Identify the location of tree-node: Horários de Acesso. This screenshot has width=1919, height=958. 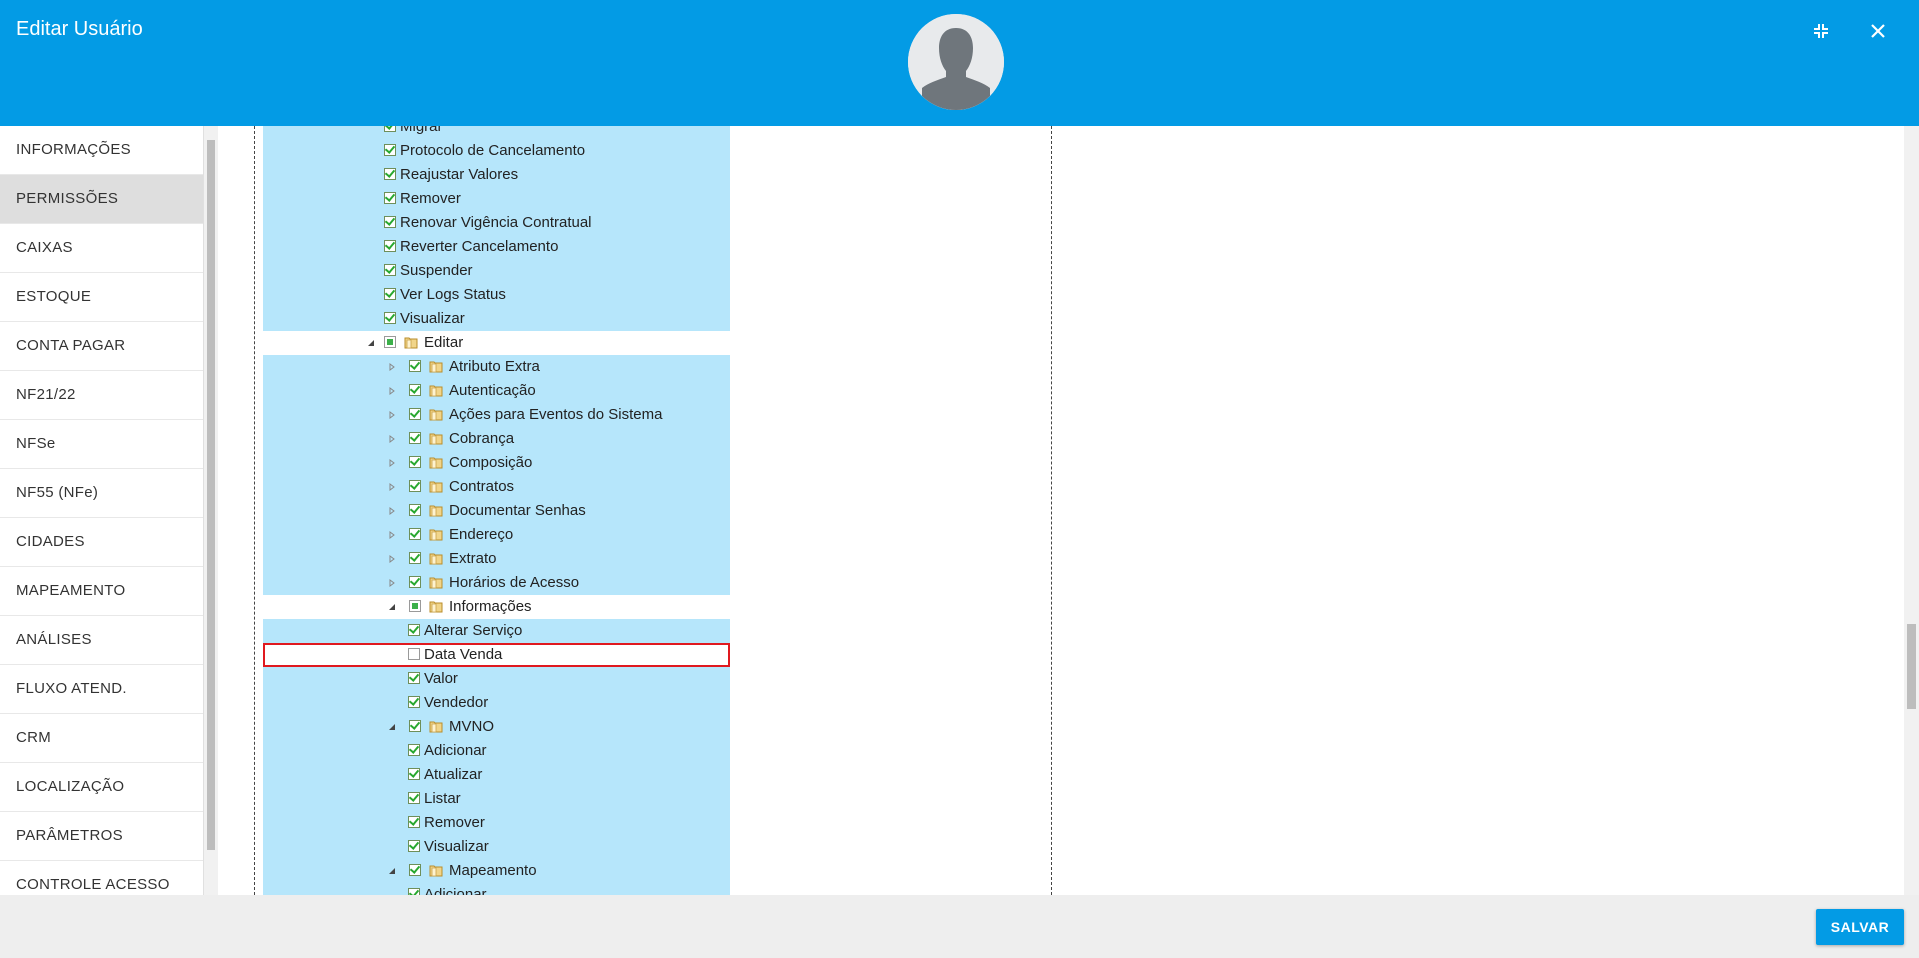
(496, 583).